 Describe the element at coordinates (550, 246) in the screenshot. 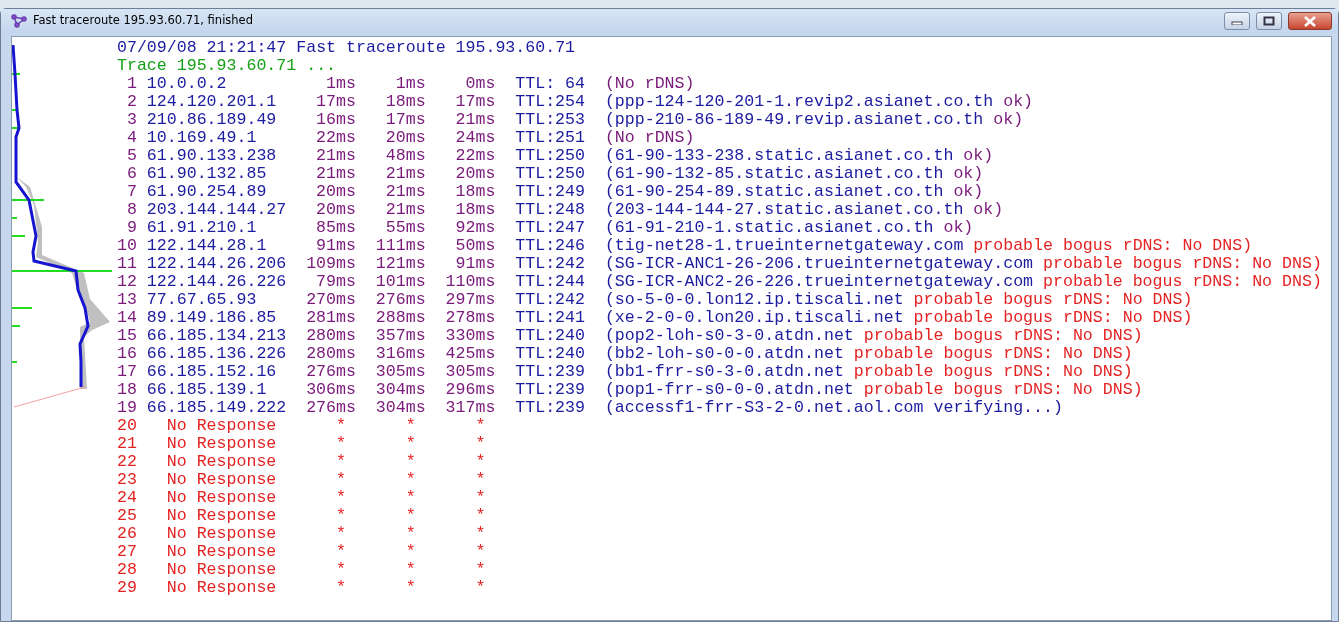

I see `ttl-value: TTL:246` at that location.